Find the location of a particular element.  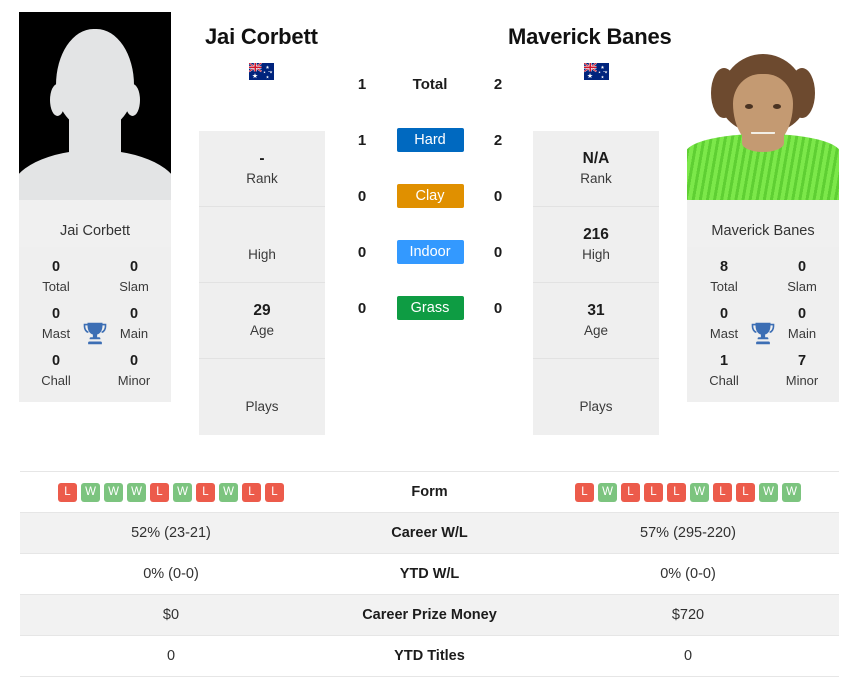

comparison-row-label: YTD W/L is located at coordinates (429, 574).